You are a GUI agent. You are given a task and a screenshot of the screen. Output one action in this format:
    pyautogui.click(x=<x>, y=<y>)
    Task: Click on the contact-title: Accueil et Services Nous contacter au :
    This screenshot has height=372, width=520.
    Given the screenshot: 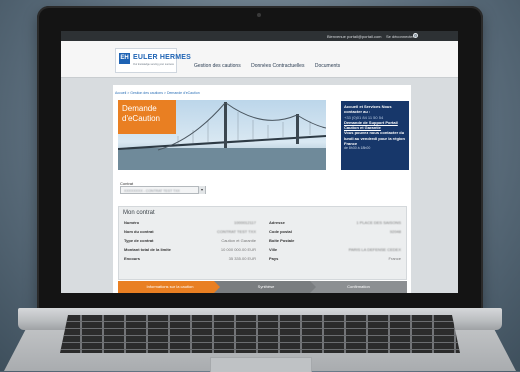 What is the action you would take?
    pyautogui.click(x=368, y=109)
    